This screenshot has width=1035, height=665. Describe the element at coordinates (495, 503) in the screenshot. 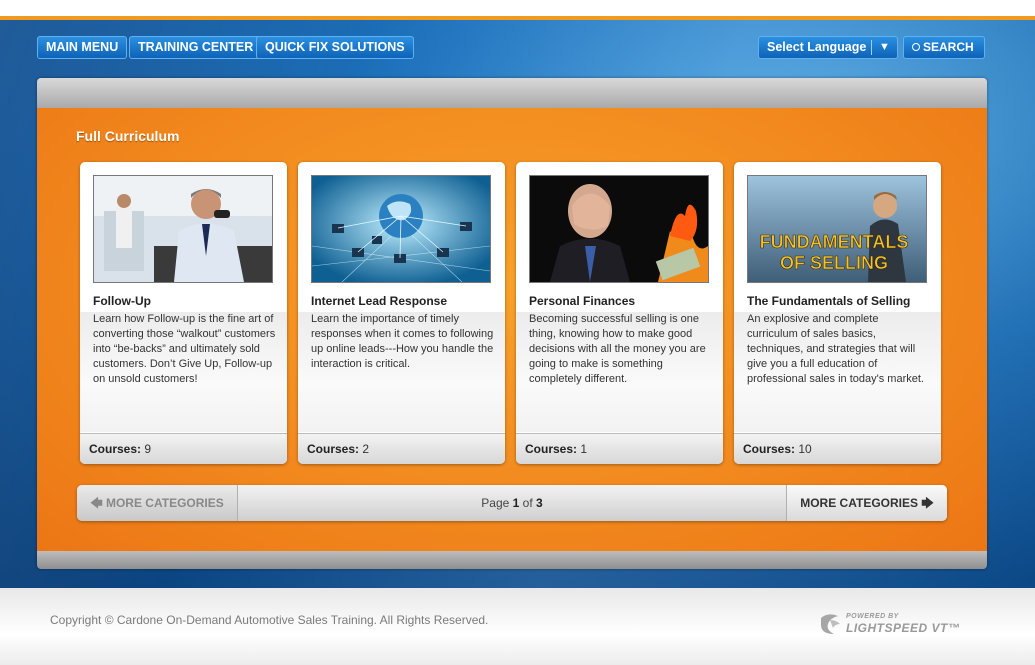

I see `page-word: Page` at that location.